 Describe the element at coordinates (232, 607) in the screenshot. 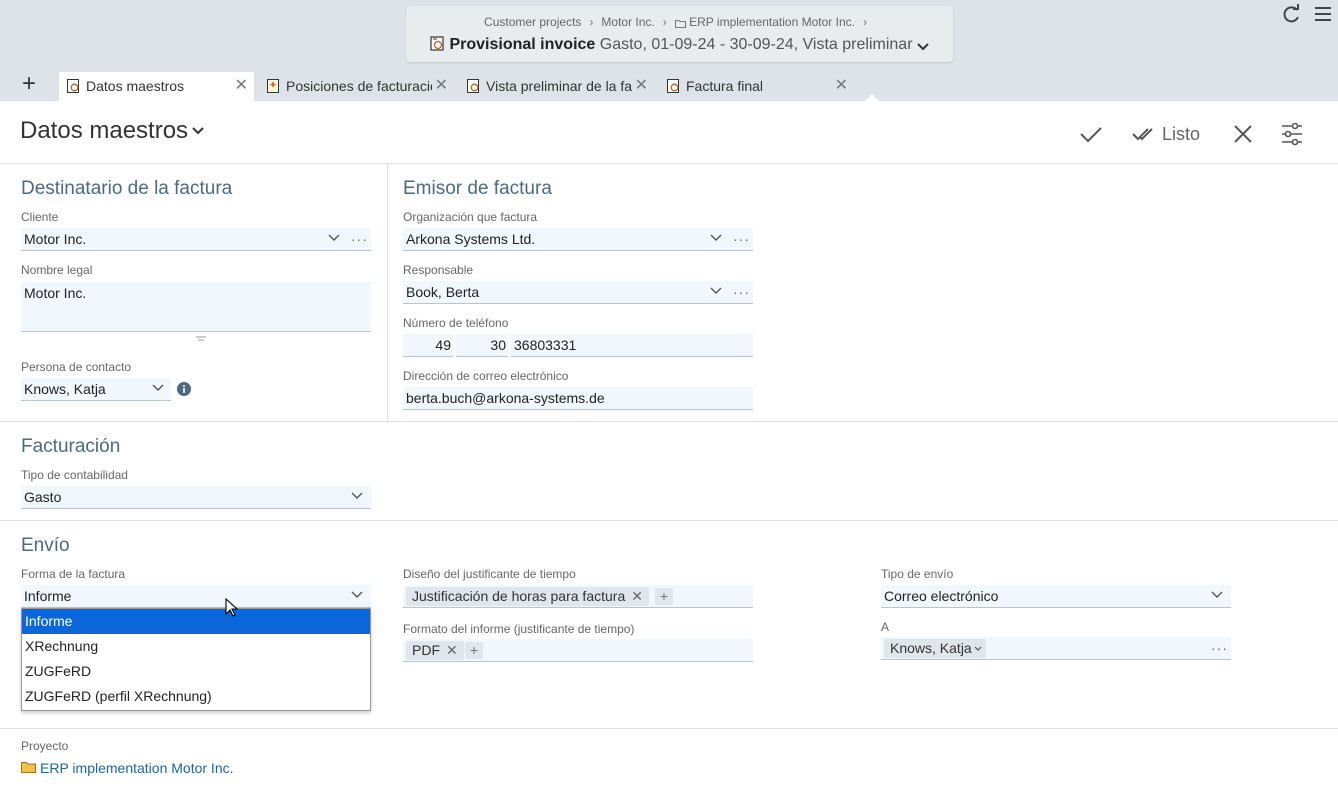

I see `mouse-cursor-icon` at that location.